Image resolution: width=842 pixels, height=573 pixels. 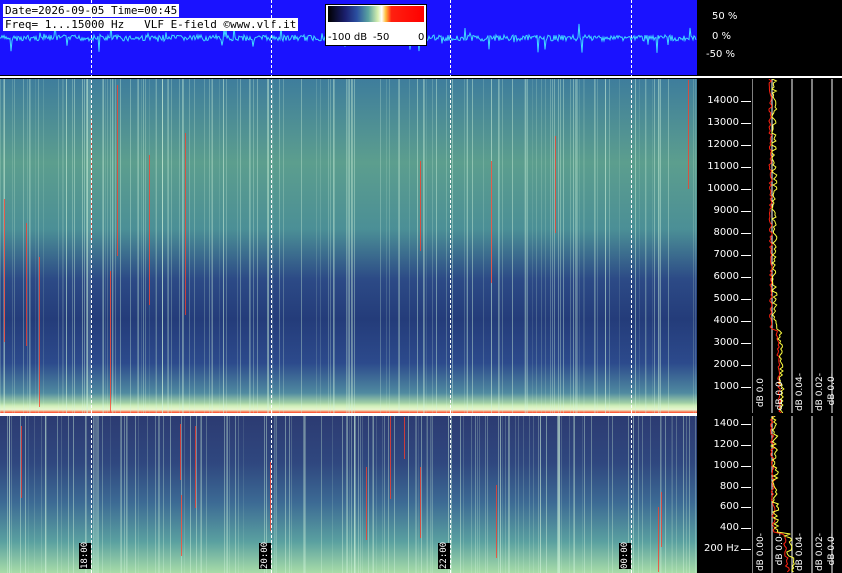 I want to click on time-label-2200: 22:00, so click(x=444, y=555).